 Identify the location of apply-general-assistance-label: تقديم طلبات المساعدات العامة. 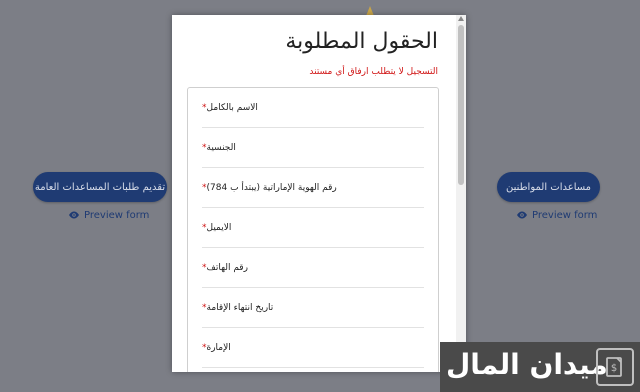
(100, 187).